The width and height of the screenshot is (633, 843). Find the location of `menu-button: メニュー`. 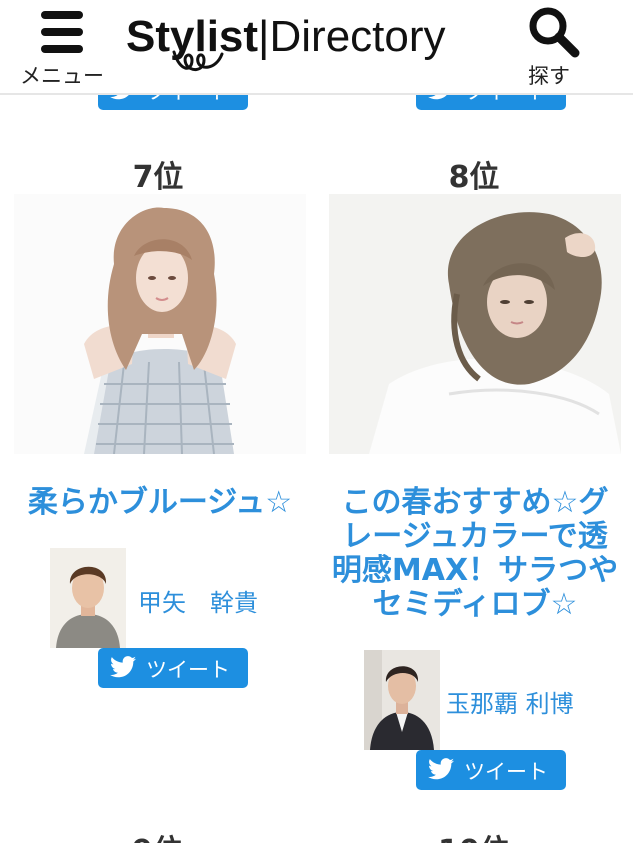

menu-button: メニュー is located at coordinates (64, 48).